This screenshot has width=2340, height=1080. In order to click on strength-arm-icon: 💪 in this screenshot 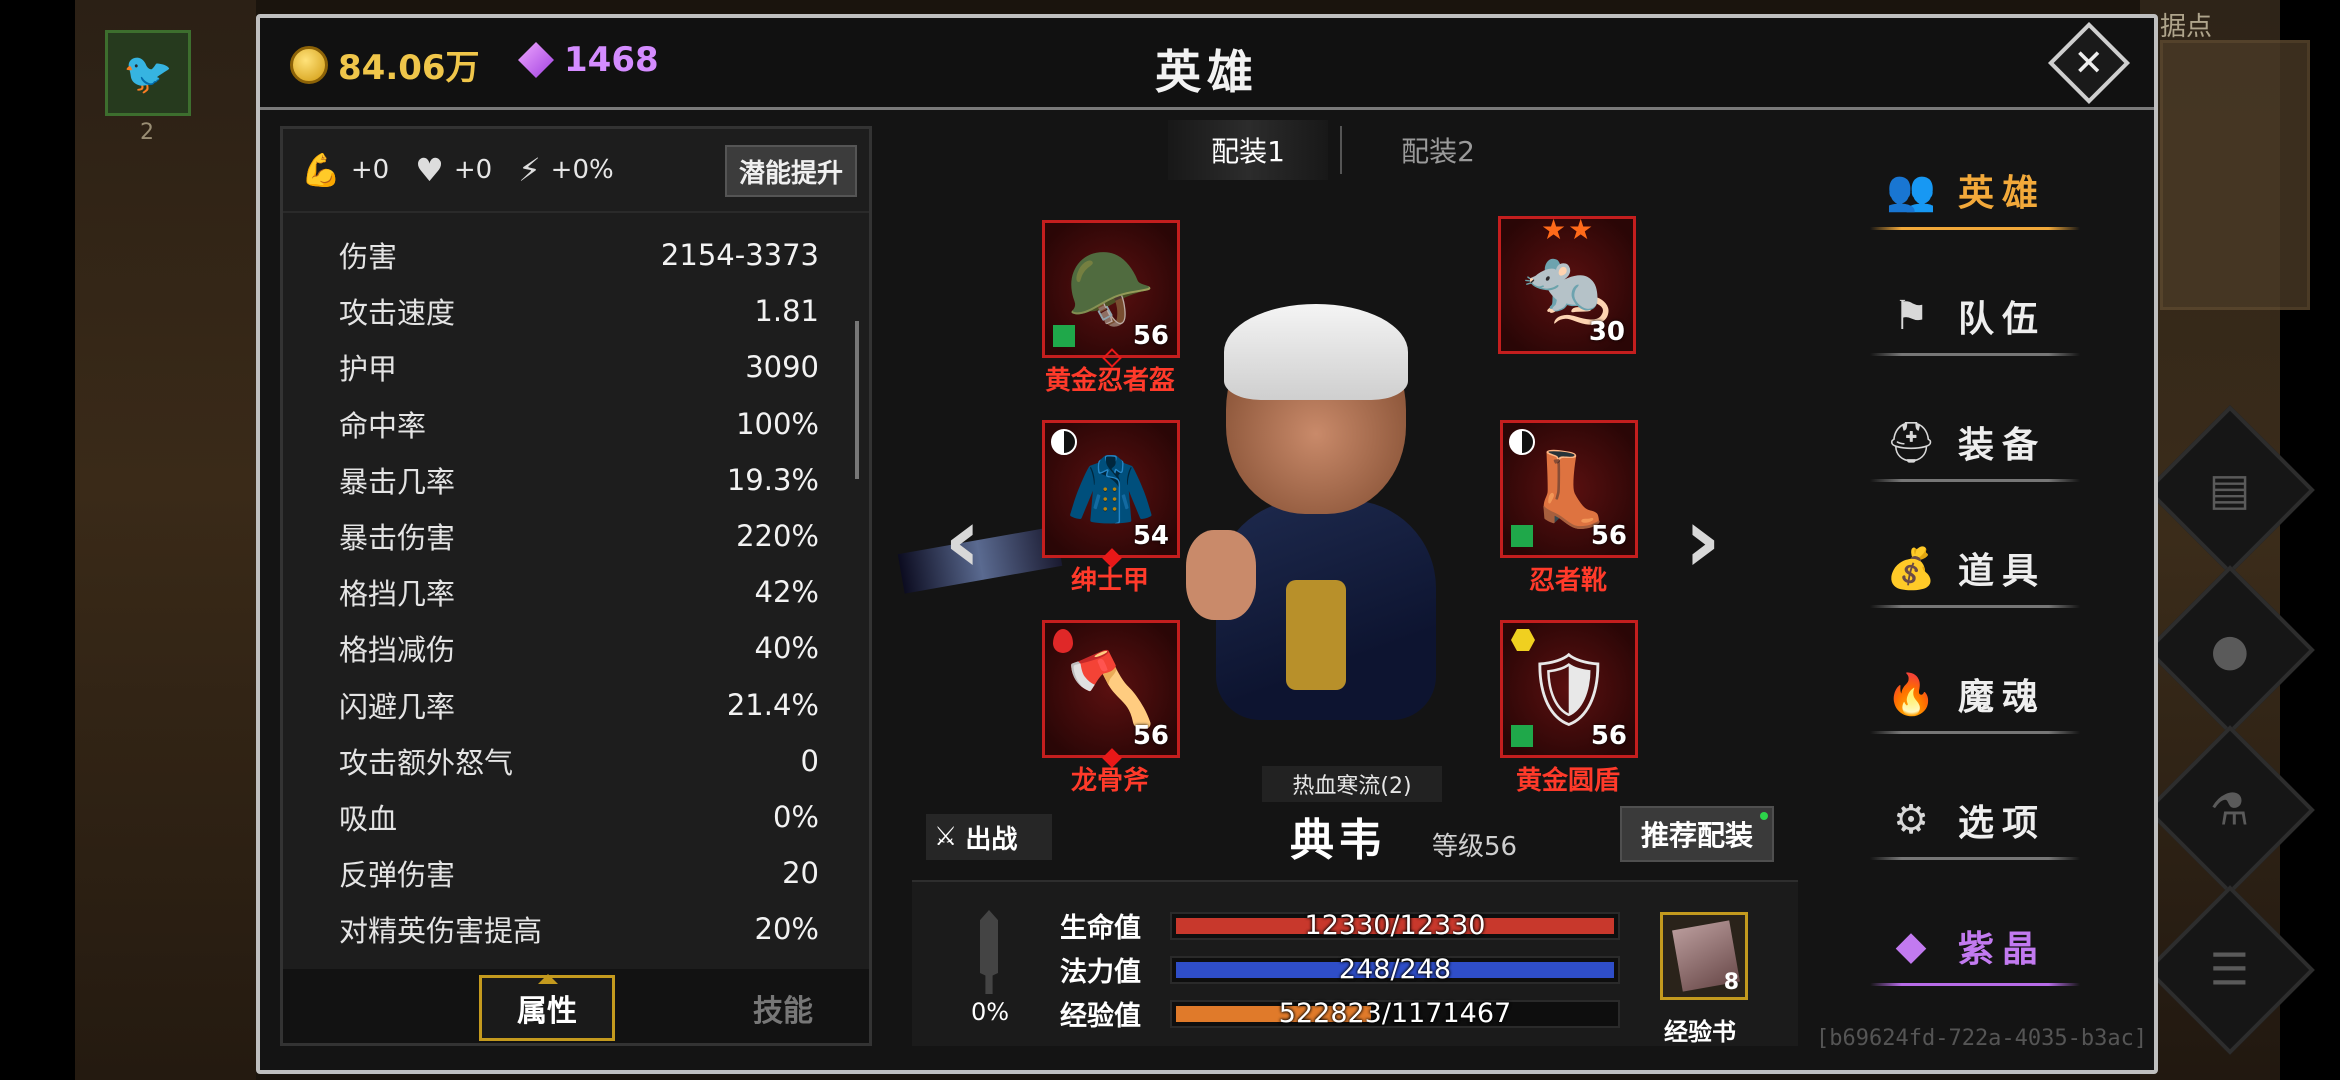, I will do `click(321, 170)`.